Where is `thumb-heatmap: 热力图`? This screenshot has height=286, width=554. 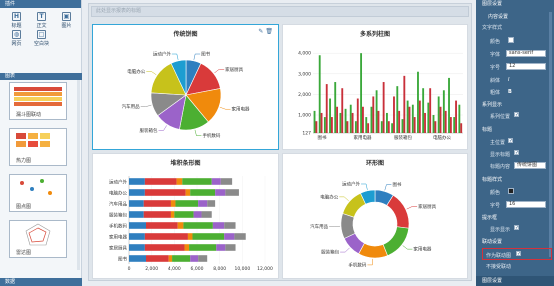
thumb-heatmap: 热力图 is located at coordinates (38, 147).